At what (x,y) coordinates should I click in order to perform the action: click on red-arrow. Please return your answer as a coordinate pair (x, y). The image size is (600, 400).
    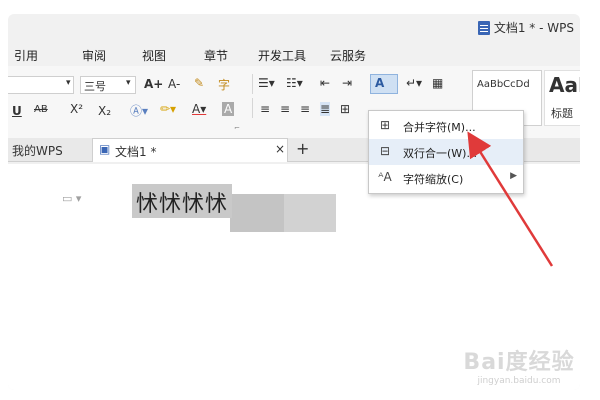
    Looking at the image, I should click on (510, 199).